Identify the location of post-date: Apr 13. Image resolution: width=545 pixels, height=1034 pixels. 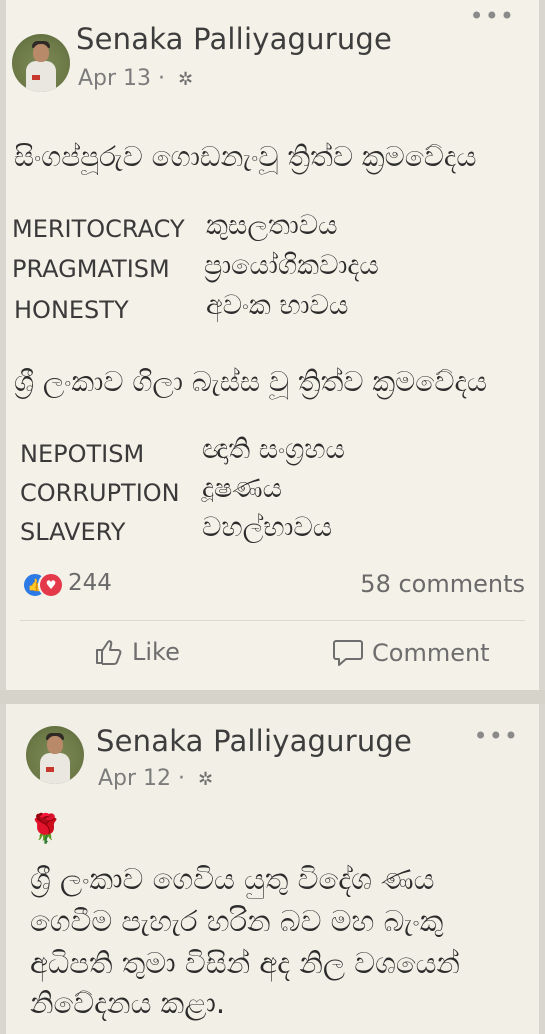
(114, 78).